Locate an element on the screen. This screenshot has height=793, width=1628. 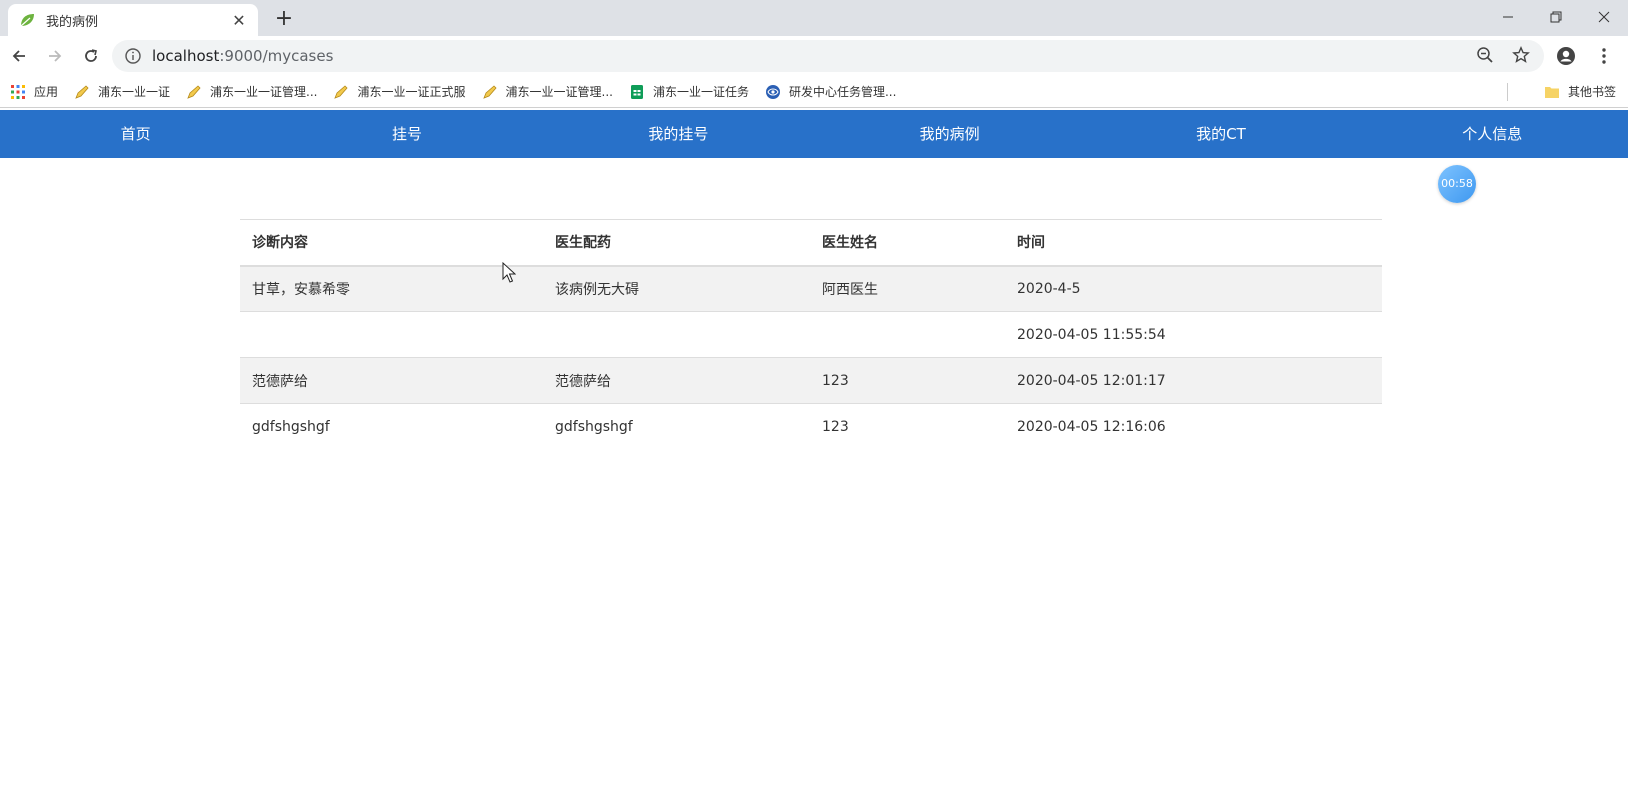
cell-doctor is located at coordinates (907, 334).